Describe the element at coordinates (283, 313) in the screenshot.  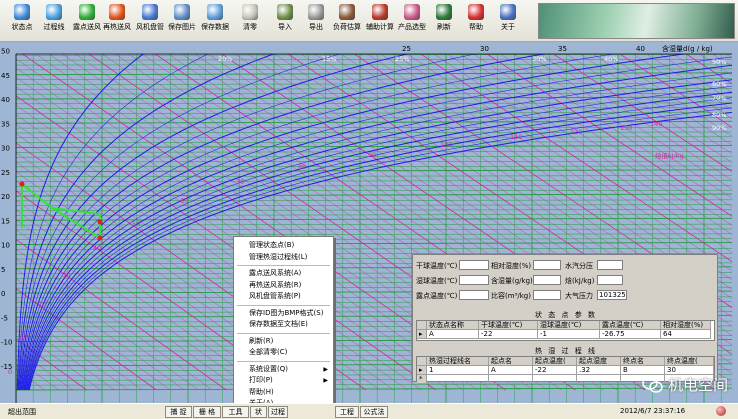
I see `menu-item: 保存ID图为BMP格式(S)` at that location.